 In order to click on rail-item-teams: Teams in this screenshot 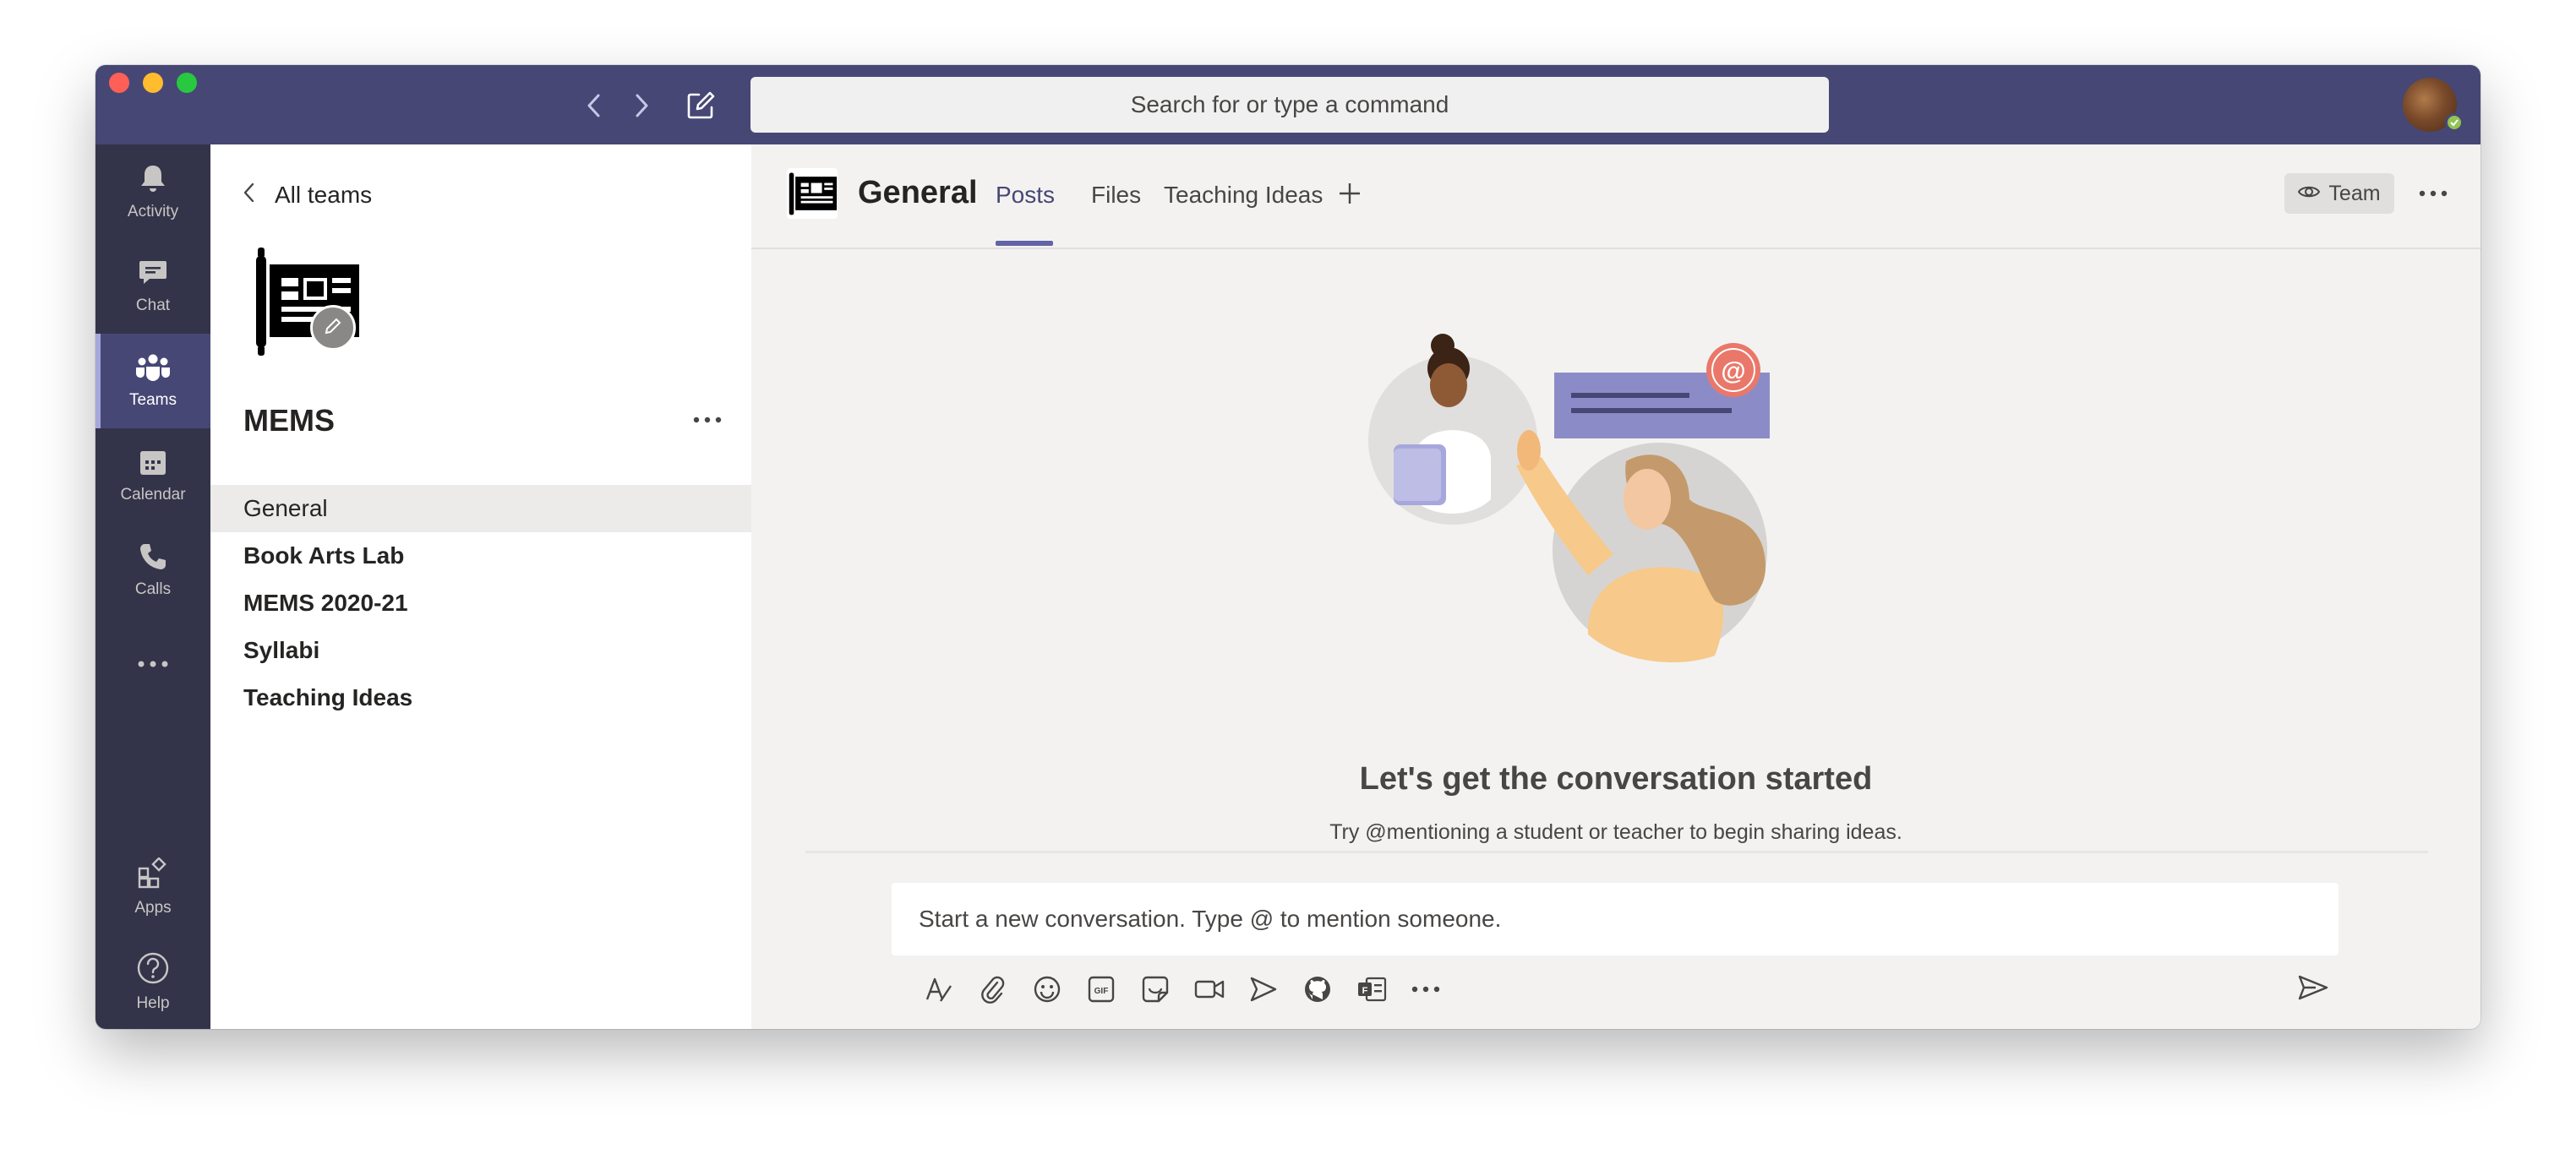, I will do `click(153, 381)`.